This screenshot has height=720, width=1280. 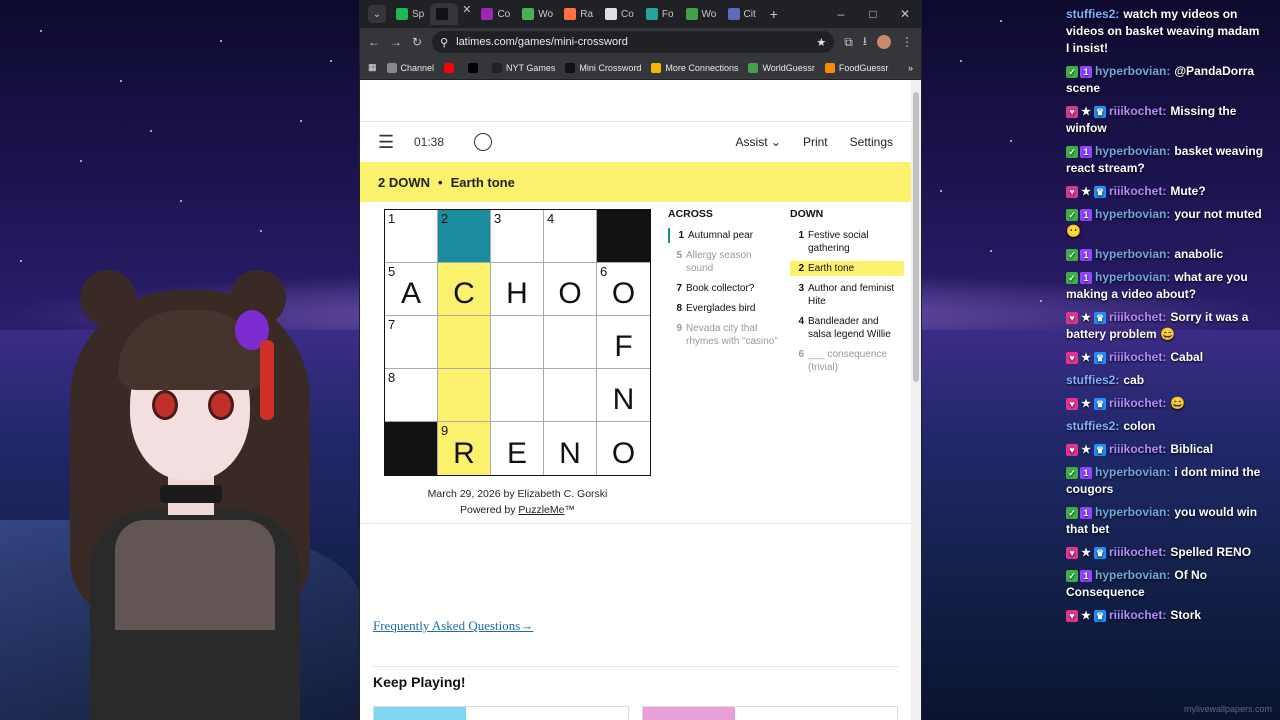 I want to click on download-icon: ⭳, so click(x=865, y=42).